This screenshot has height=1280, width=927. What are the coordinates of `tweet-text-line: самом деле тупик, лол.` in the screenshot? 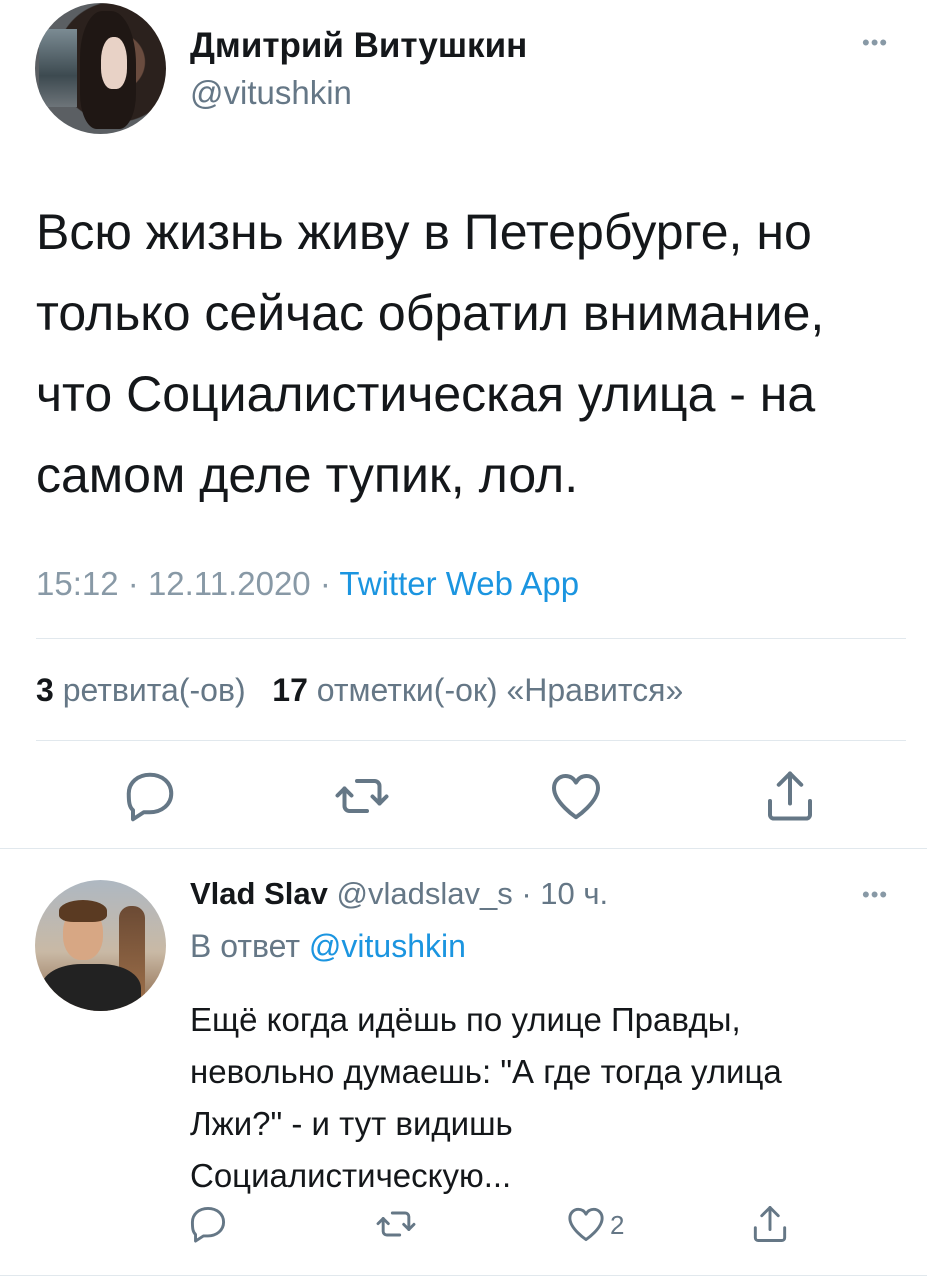 It's located at (307, 475).